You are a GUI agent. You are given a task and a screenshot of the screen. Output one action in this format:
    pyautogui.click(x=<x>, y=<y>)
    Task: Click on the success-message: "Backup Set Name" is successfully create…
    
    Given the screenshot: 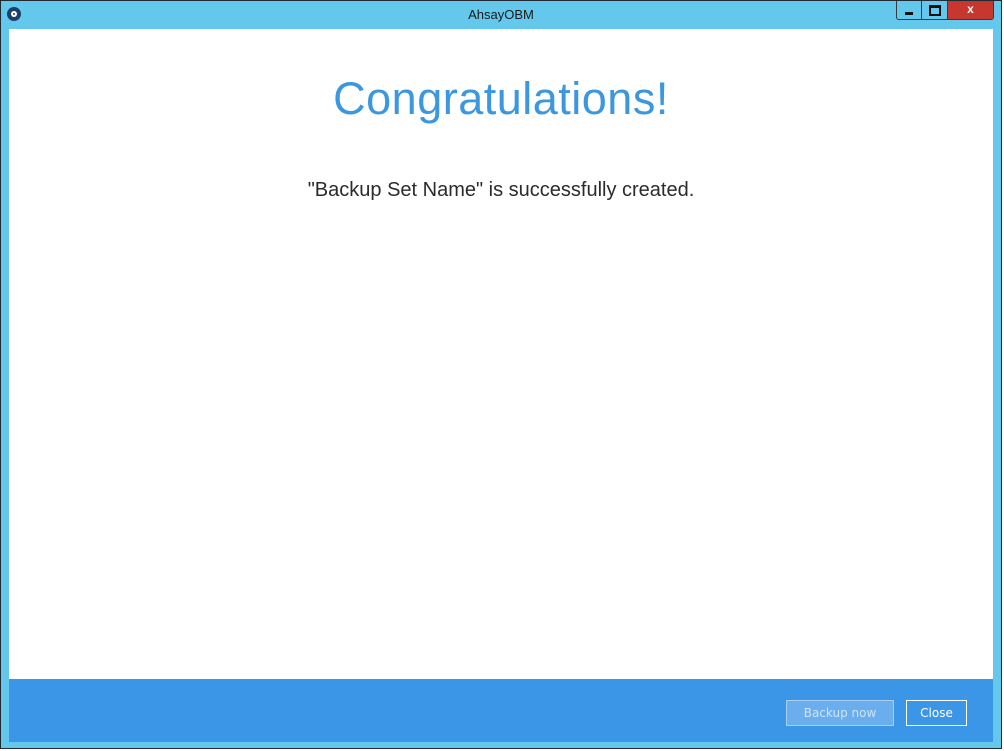 What is the action you would take?
    pyautogui.click(x=501, y=190)
    